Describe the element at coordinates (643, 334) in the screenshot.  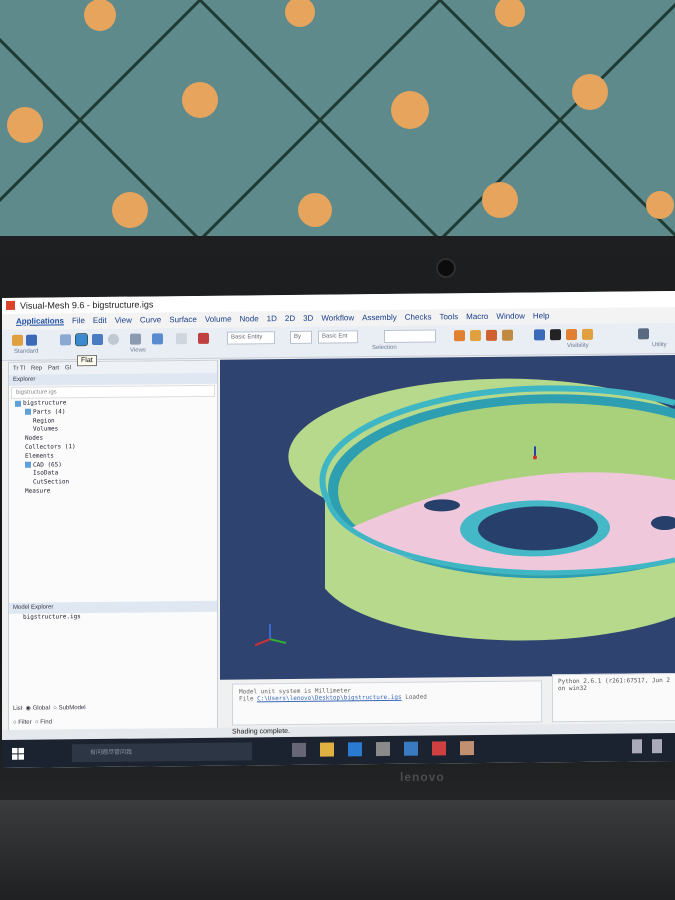
I see `utility-icon` at that location.